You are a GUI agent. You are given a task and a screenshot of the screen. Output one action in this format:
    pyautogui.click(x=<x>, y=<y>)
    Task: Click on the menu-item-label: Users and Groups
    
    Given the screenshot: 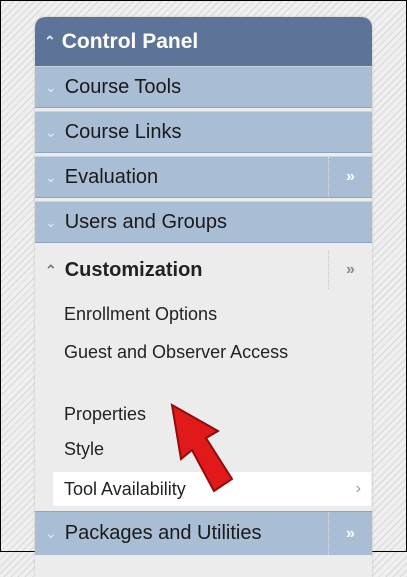 What is the action you would take?
    pyautogui.click(x=146, y=221)
    